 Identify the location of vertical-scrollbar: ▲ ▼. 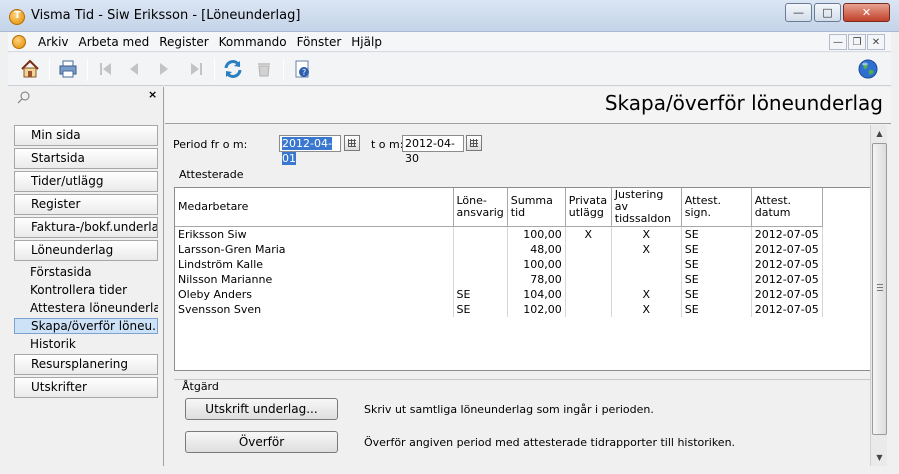
(878, 295).